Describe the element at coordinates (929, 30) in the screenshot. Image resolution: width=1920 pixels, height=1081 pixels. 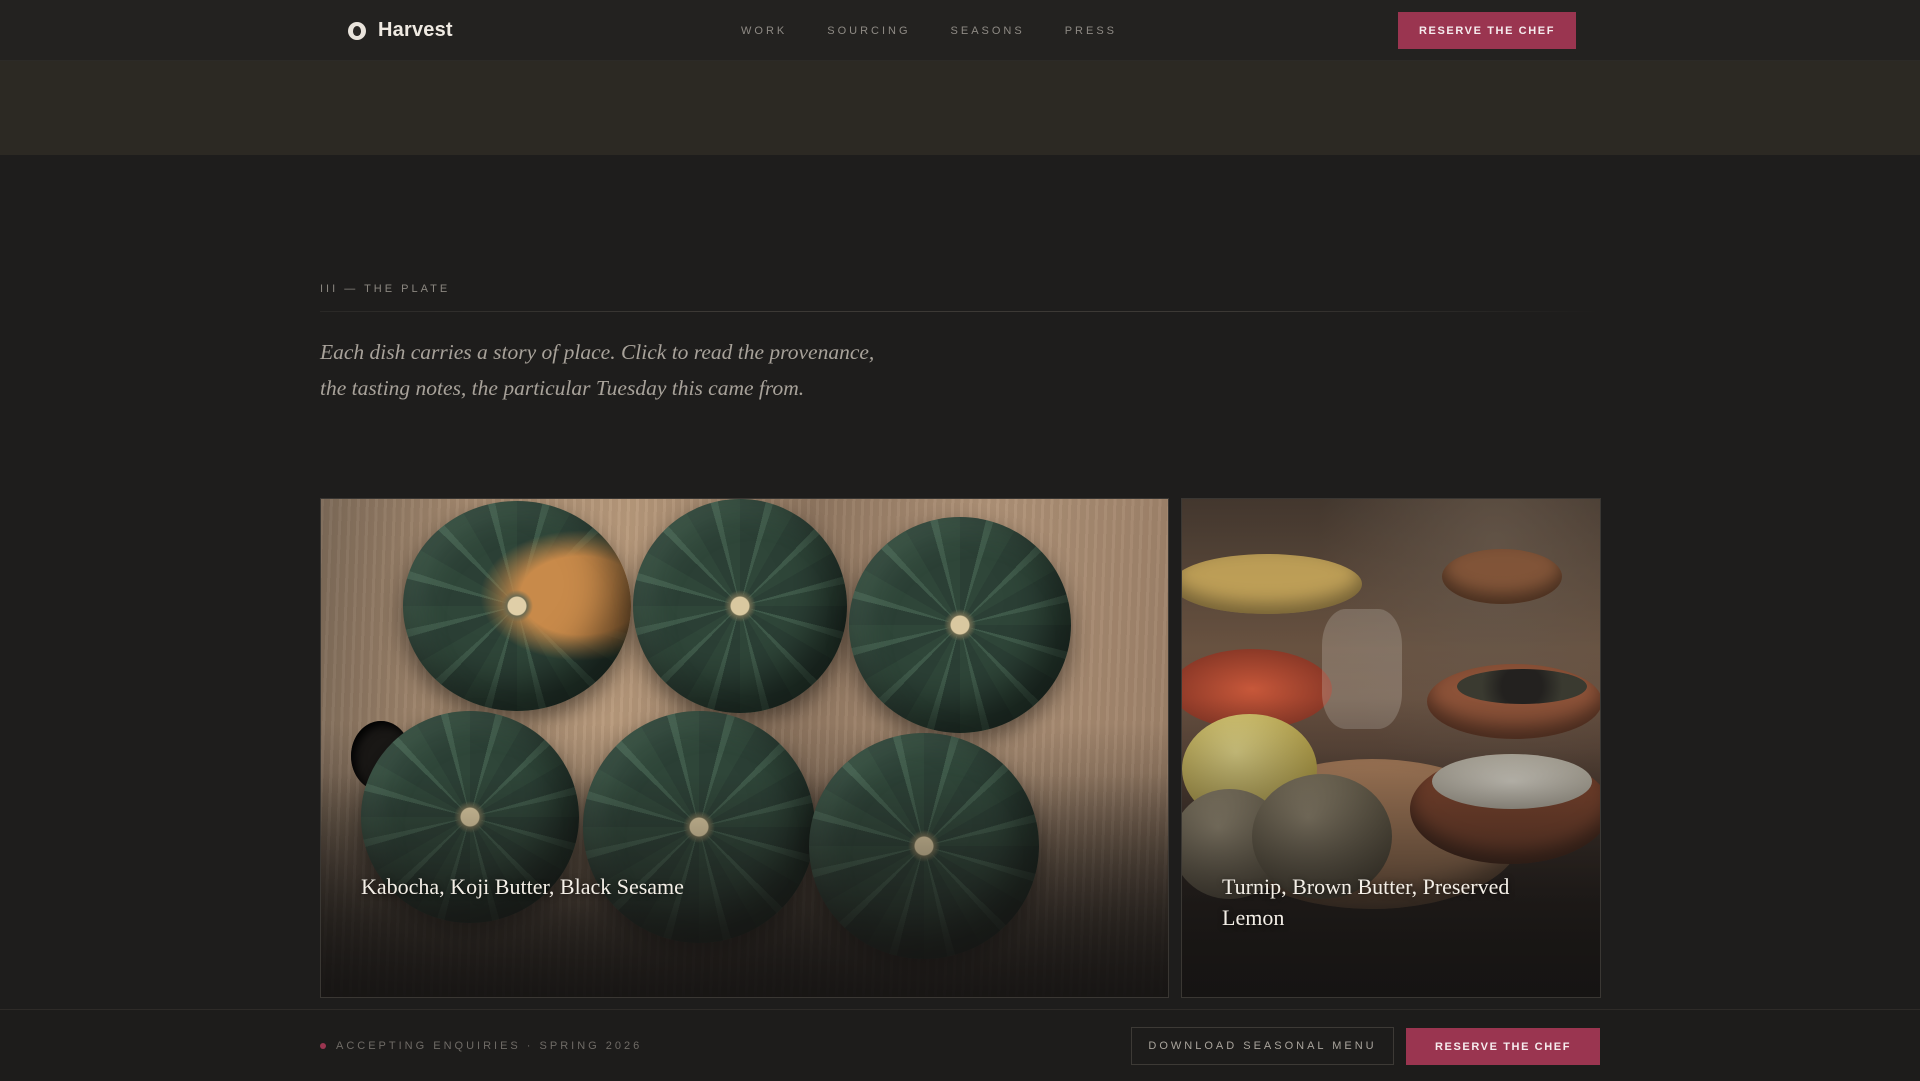
I see `main-nav: WORK SOURCING SEASONS PRESS` at that location.